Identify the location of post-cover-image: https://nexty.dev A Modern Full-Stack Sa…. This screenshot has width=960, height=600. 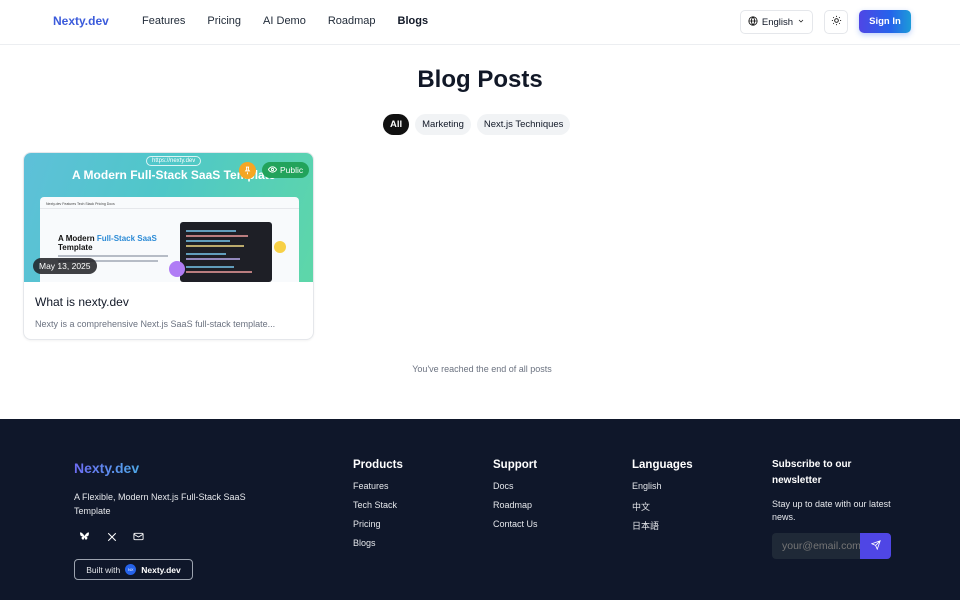
(168, 217).